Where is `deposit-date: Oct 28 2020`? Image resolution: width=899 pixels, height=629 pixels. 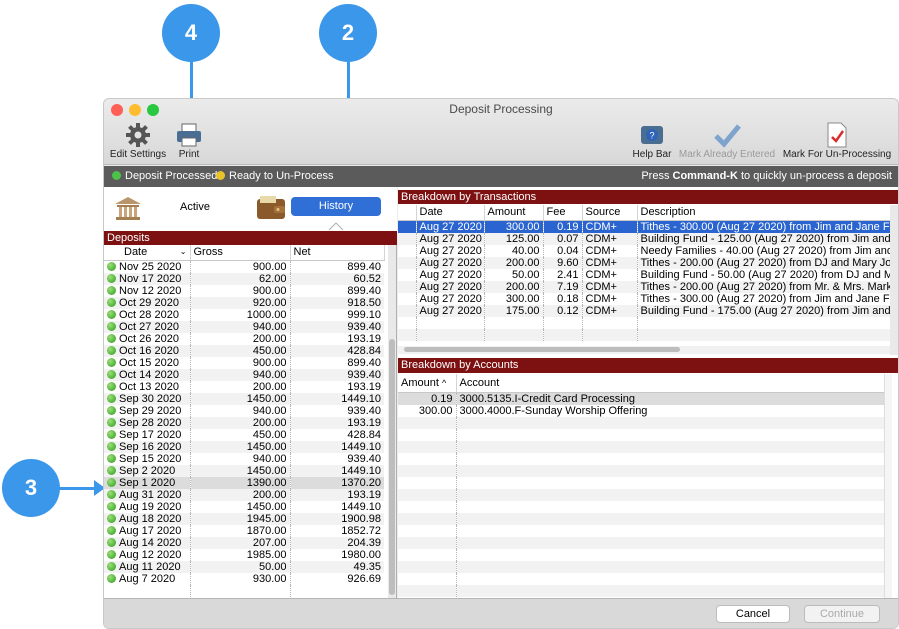 deposit-date: Oct 28 2020 is located at coordinates (149, 314).